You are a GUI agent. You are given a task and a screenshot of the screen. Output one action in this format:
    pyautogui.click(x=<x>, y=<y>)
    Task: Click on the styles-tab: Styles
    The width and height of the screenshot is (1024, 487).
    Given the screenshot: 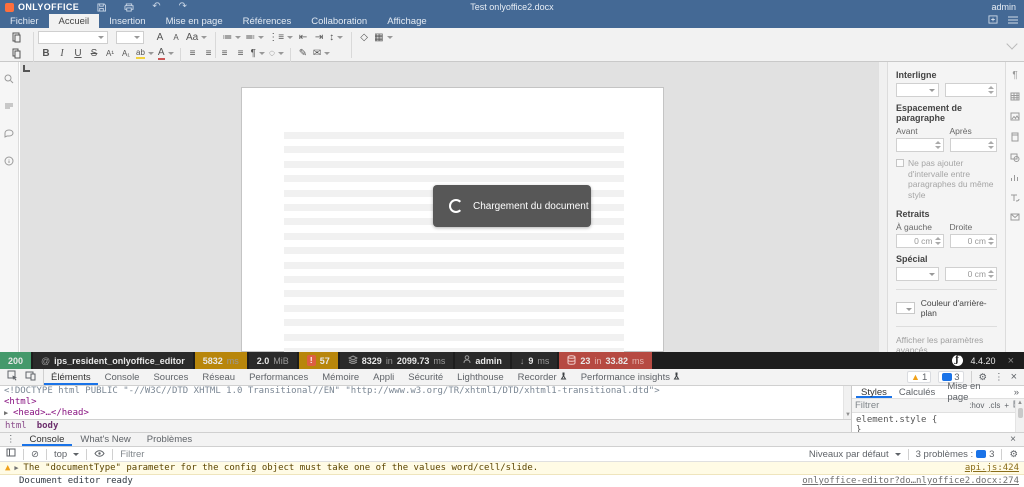 What is the action you would take?
    pyautogui.click(x=874, y=392)
    